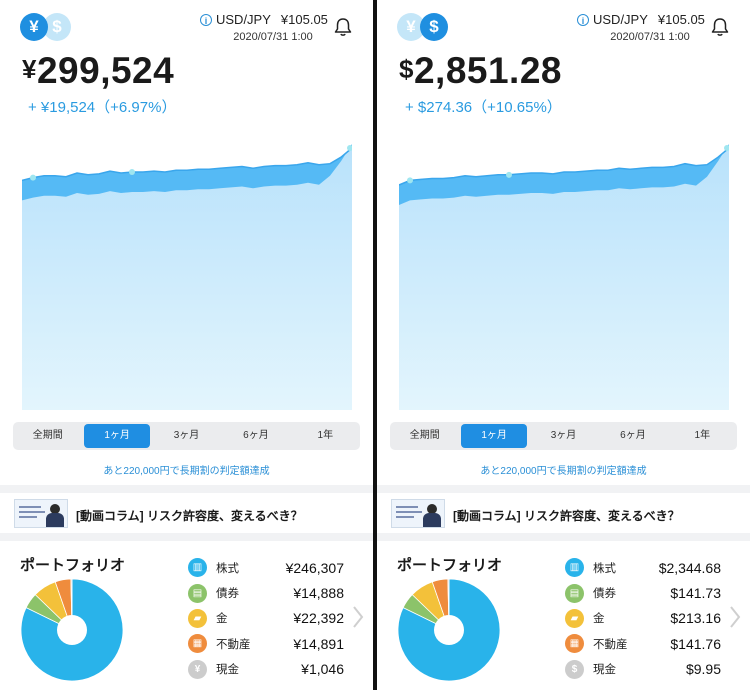 This screenshot has height=690, width=750. I want to click on legend-row-realestate: ▦ 不動産 ¥14,891, so click(266, 643).